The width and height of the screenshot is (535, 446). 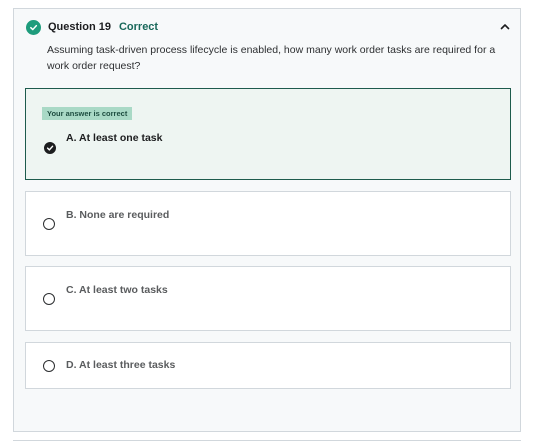 What do you see at coordinates (118, 215) in the screenshot?
I see `option-label: B. None are required` at bounding box center [118, 215].